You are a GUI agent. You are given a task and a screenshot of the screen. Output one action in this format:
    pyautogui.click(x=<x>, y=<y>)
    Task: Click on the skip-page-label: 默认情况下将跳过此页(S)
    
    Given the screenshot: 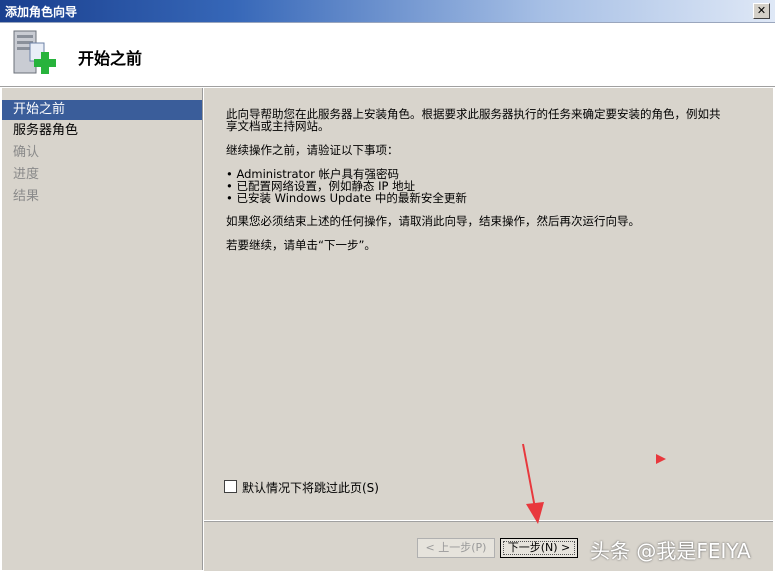 What is the action you would take?
    pyautogui.click(x=310, y=487)
    